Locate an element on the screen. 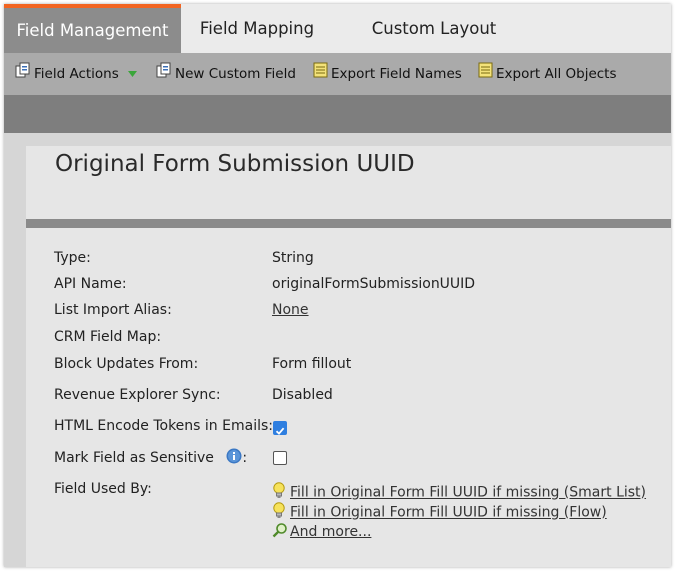  field-actions-label: Field Actions is located at coordinates (76, 74).